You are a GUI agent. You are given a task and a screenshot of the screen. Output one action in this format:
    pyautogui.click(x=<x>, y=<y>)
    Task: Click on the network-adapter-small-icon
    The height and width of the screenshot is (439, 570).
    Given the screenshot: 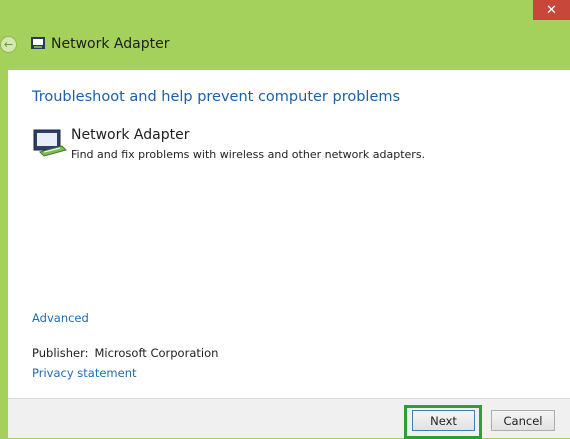 What is the action you would take?
    pyautogui.click(x=38, y=43)
    